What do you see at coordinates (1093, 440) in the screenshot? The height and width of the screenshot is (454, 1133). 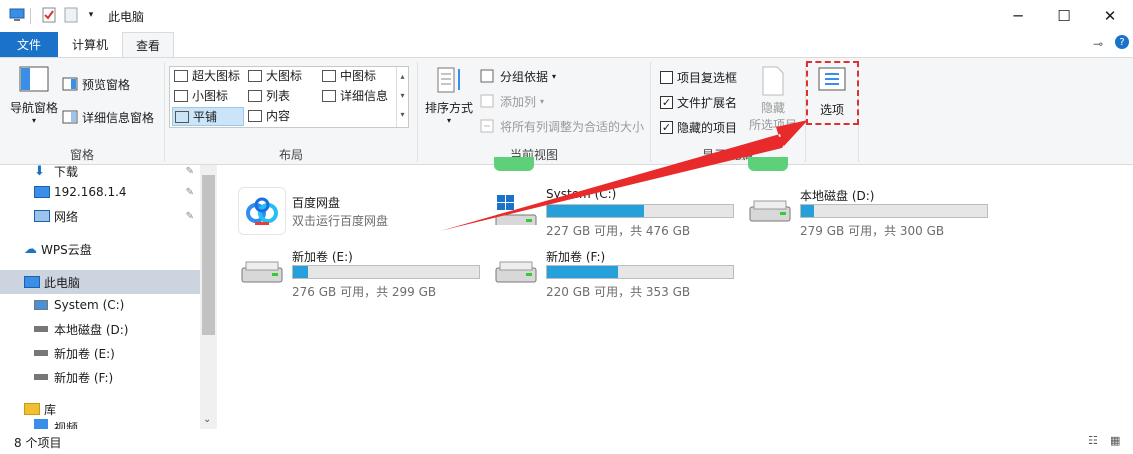 I see `details-view-icon: ☷` at bounding box center [1093, 440].